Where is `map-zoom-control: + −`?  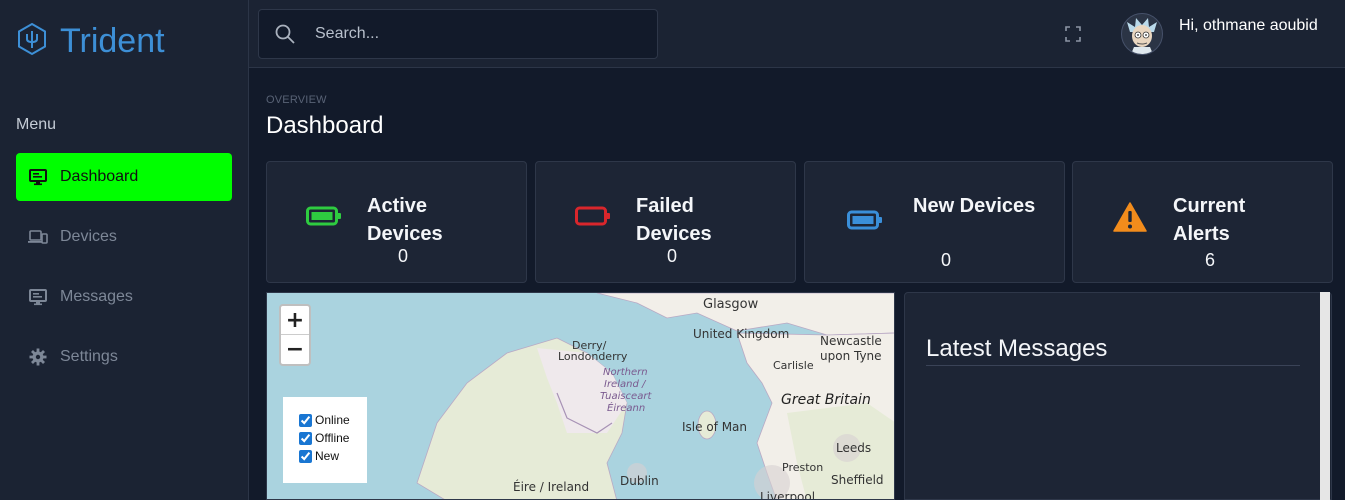
map-zoom-control: + − is located at coordinates (295, 335).